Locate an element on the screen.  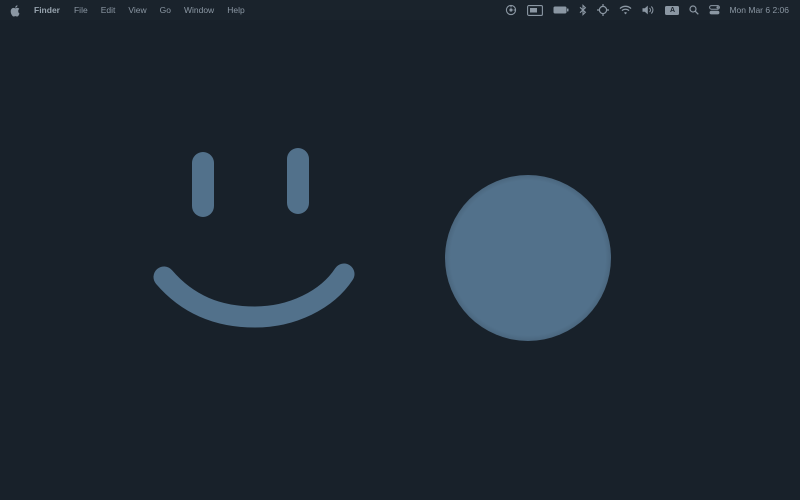
apple-logo-icon is located at coordinates (16, 10).